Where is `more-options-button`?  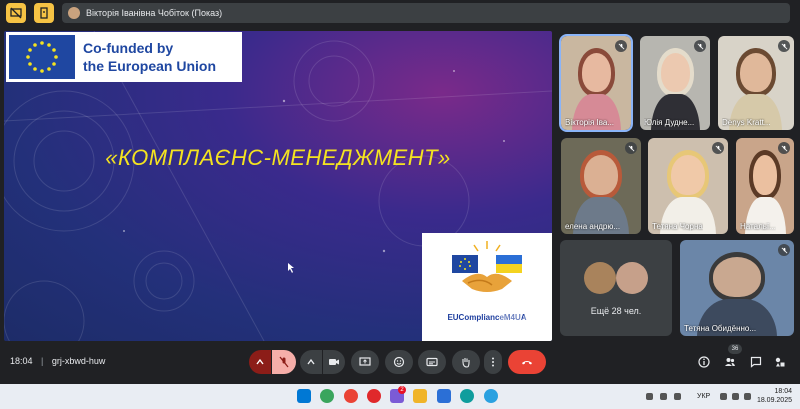
more-options-button is located at coordinates (493, 362).